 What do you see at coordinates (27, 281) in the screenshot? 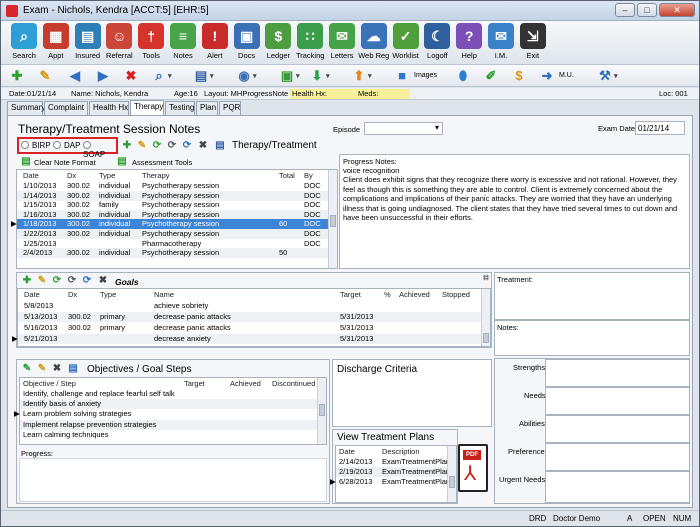
I see `add-goal-icon: ✚` at bounding box center [27, 281].